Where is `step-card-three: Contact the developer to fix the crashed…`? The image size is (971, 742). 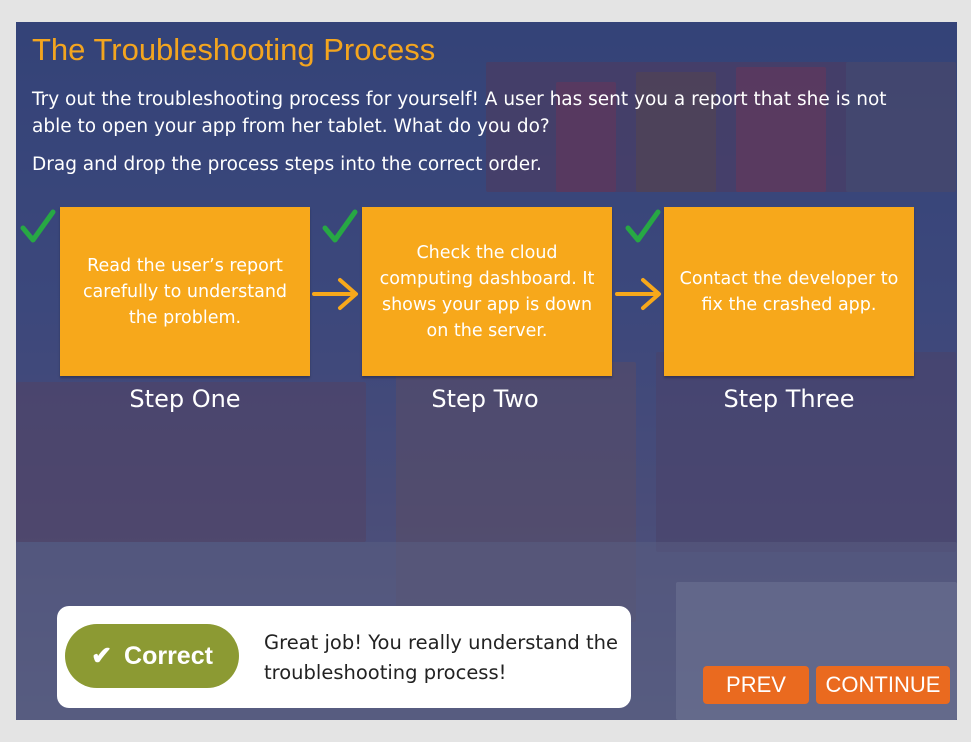 step-card-three: Contact the developer to fix the crashed… is located at coordinates (789, 291).